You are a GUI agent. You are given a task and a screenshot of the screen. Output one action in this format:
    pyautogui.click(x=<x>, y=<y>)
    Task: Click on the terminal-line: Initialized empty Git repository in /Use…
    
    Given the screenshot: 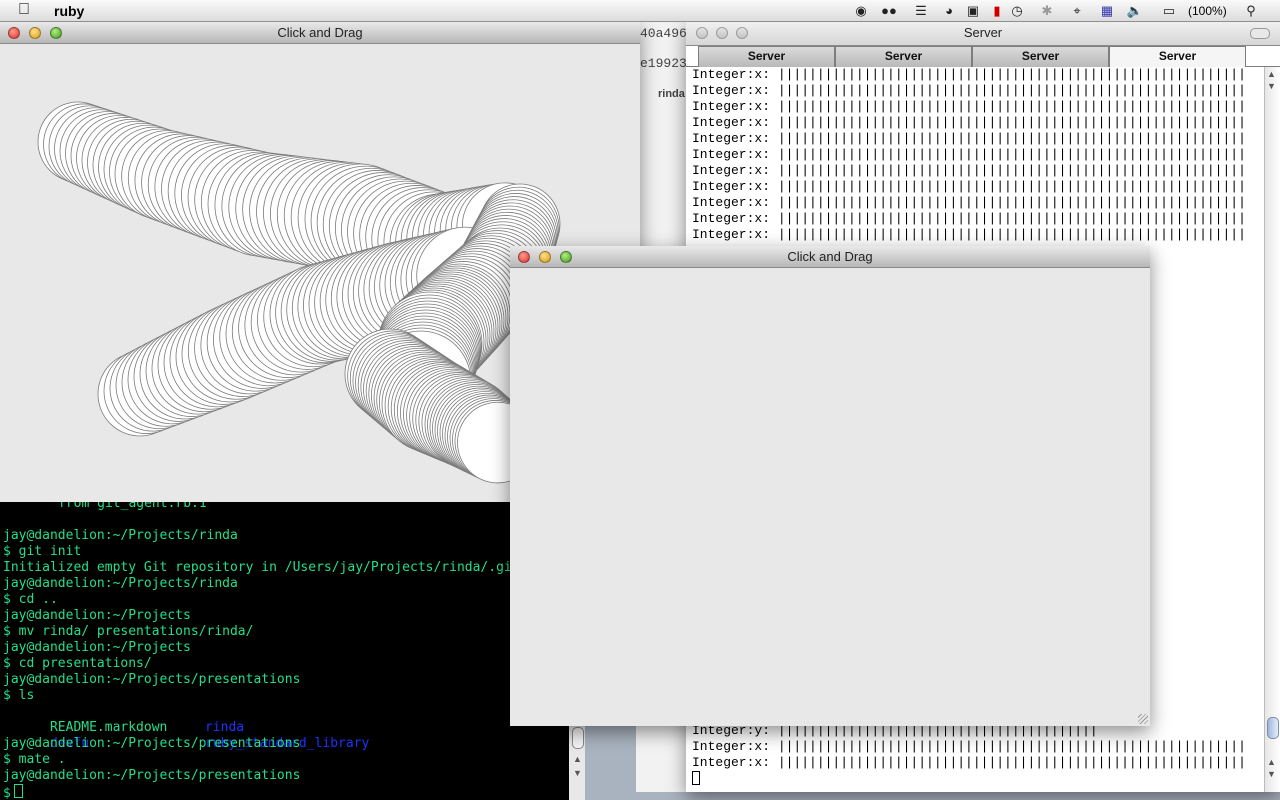 What is the action you would take?
    pyautogui.click(x=265, y=567)
    